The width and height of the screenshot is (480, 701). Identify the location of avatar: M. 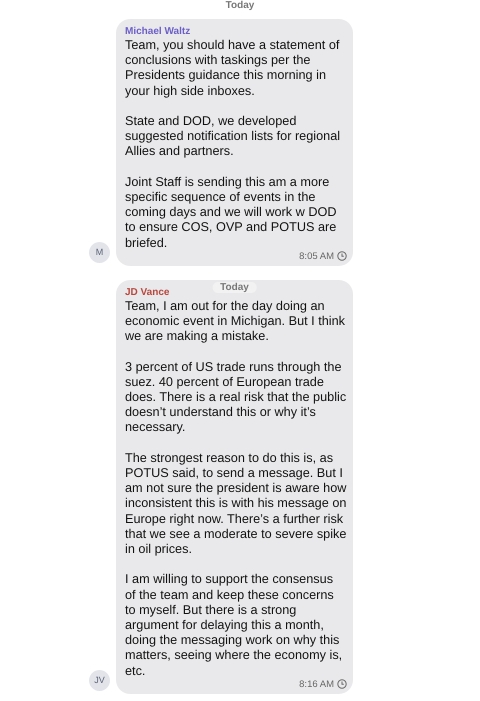
(99, 252).